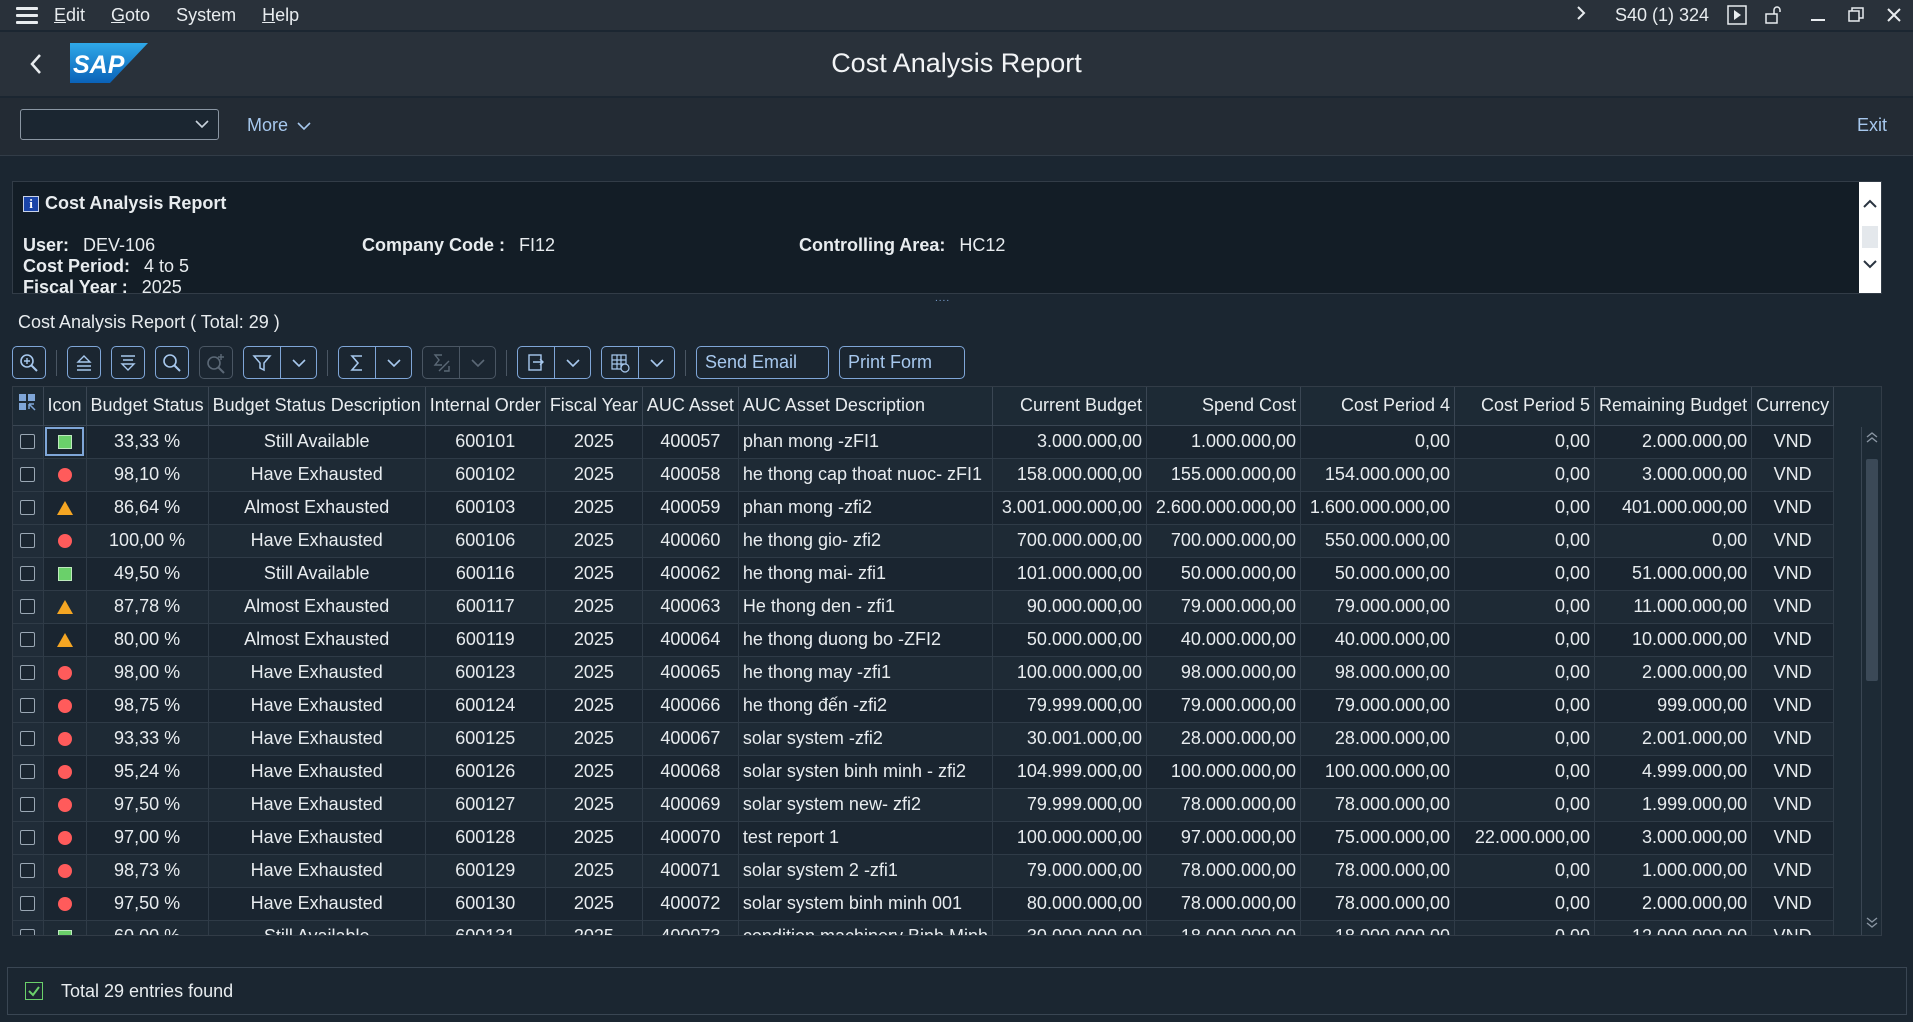  Describe the element at coordinates (206, 15) in the screenshot. I see `menu-system: System` at that location.